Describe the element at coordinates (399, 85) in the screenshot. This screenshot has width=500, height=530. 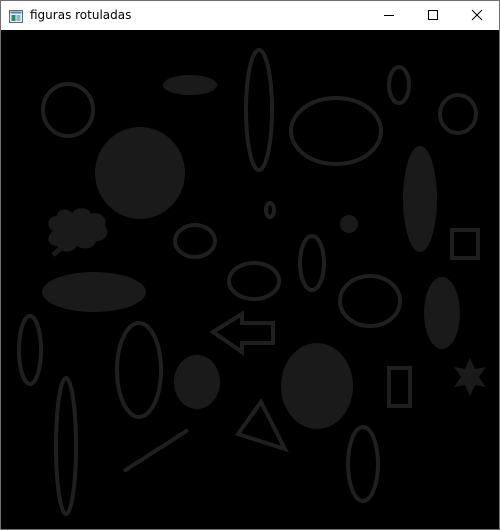
I see `small-ellipse-outline` at that location.